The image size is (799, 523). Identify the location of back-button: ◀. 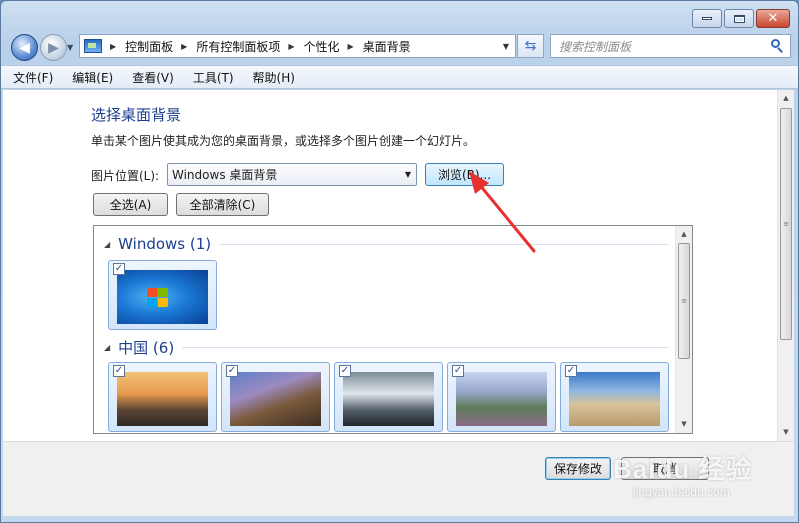
(24, 47).